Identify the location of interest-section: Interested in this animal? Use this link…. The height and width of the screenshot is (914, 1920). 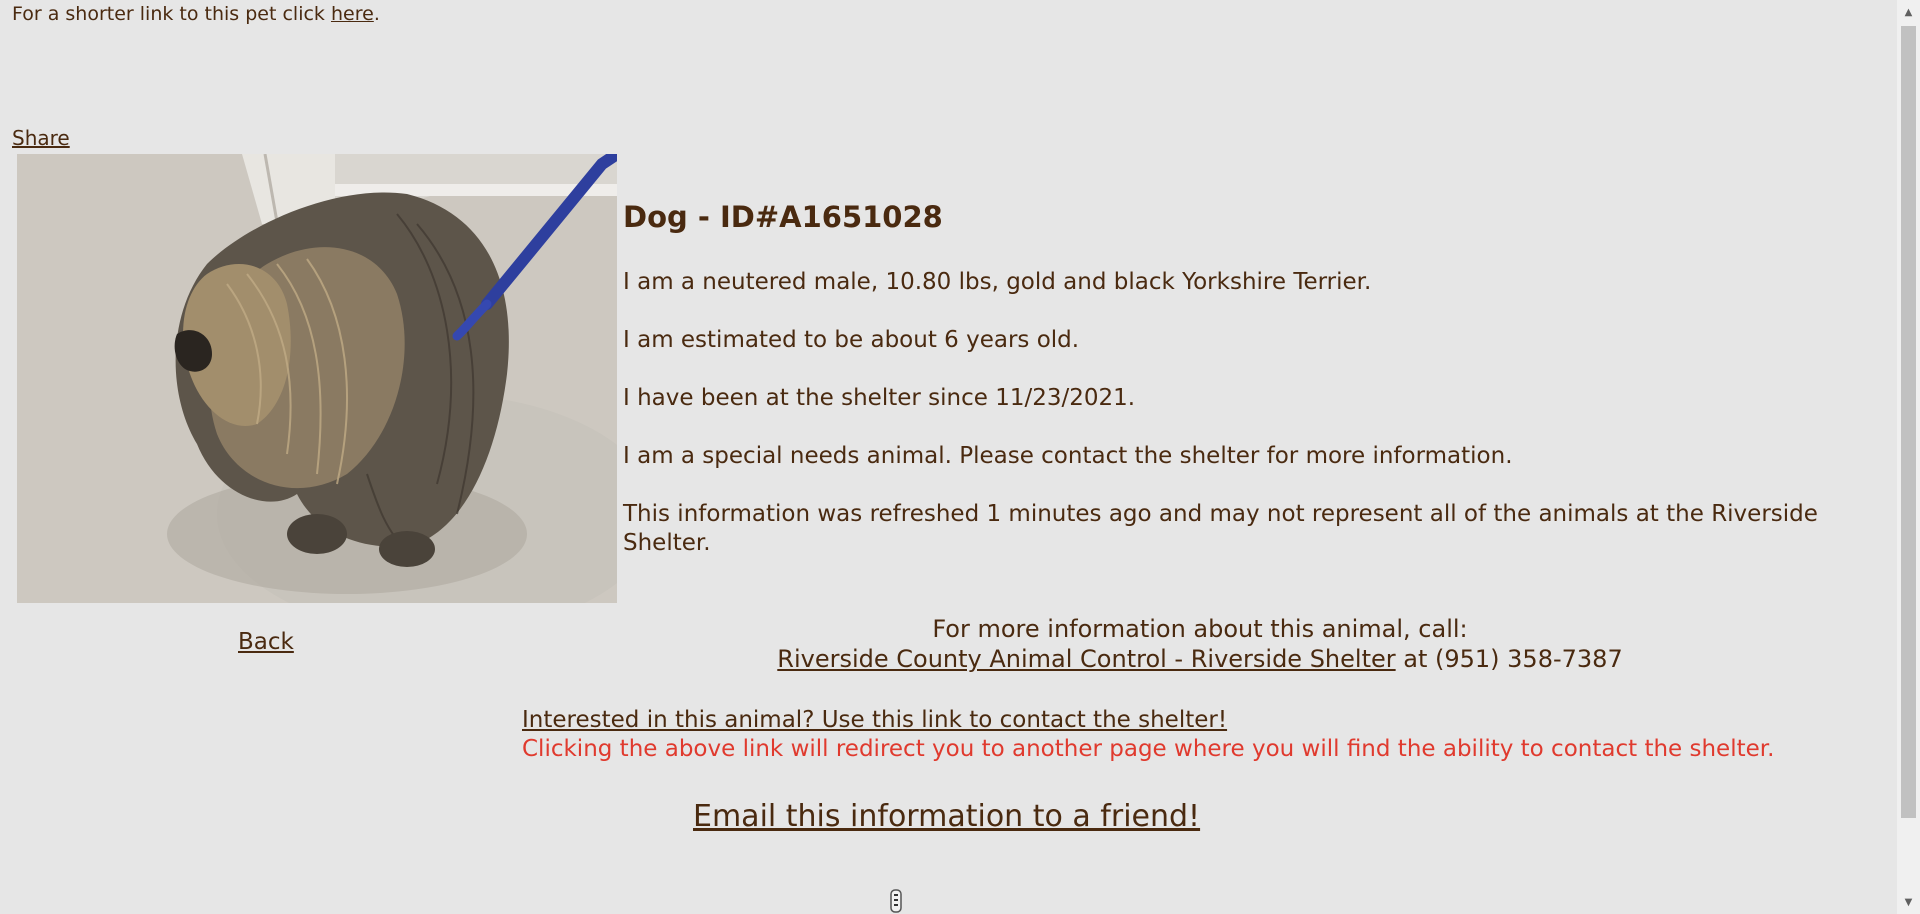
(1148, 735).